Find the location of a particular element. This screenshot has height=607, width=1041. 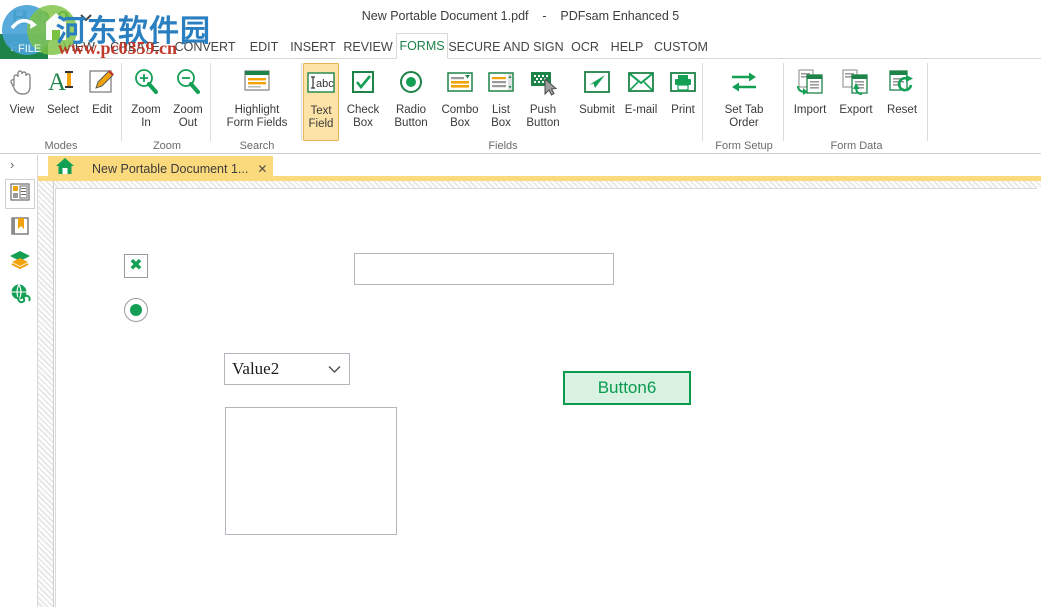

combo-box-field: Value2 is located at coordinates (287, 369).